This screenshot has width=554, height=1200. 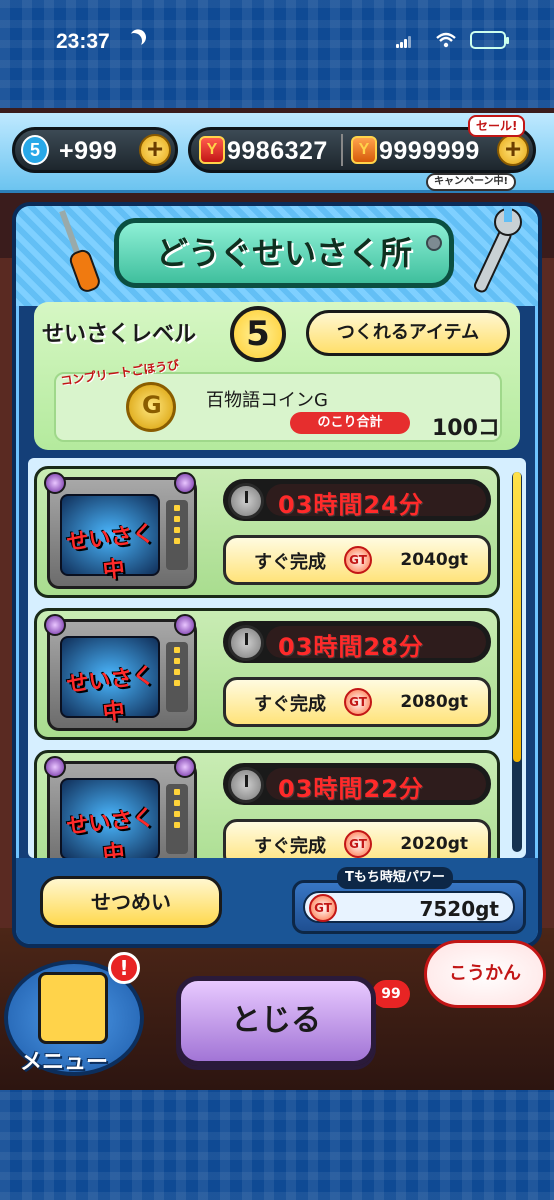 I want to click on divider, so click(x=342, y=150).